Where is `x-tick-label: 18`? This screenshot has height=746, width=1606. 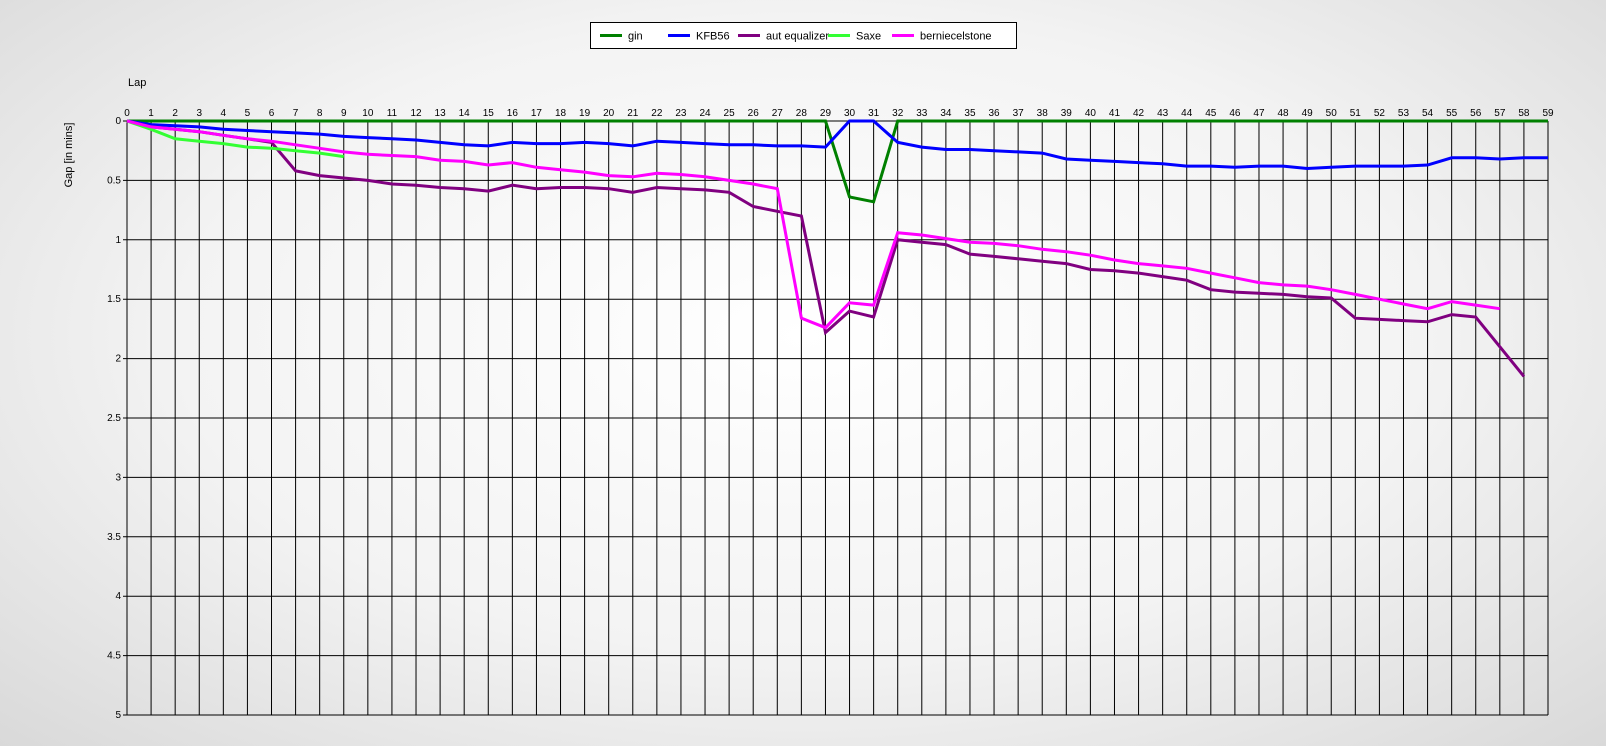 x-tick-label: 18 is located at coordinates (561, 113).